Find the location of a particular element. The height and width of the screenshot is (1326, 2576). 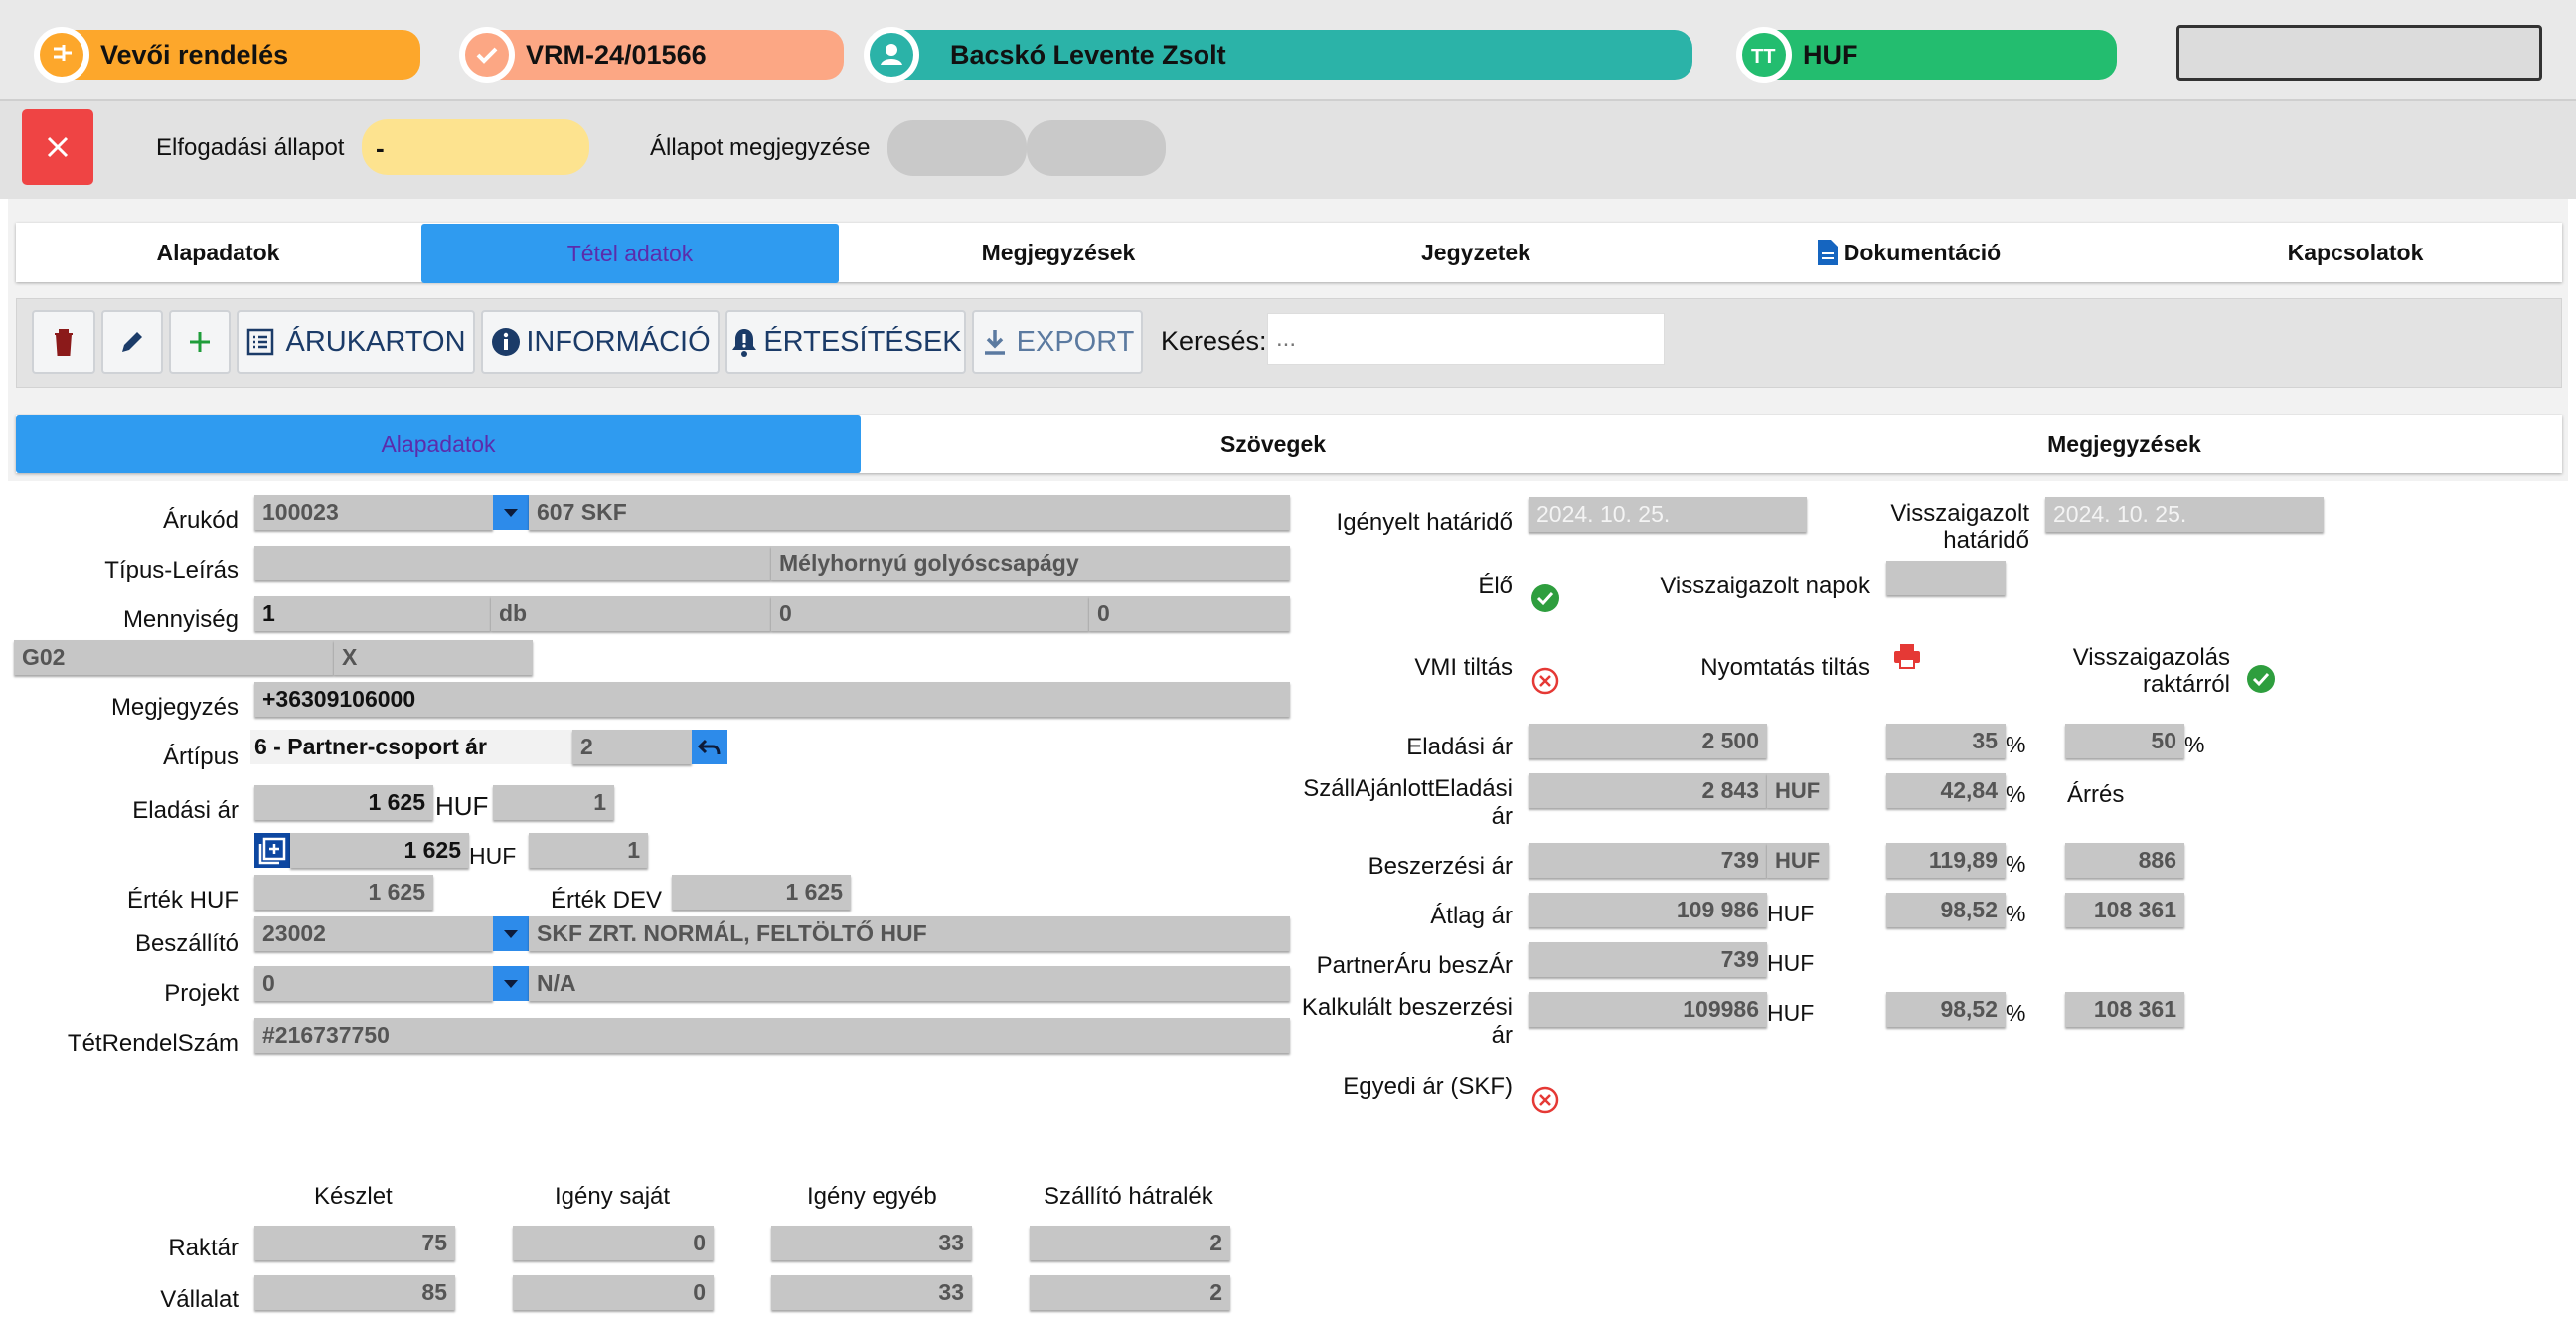

subtab-szovegek: Szövegek is located at coordinates (1273, 444).